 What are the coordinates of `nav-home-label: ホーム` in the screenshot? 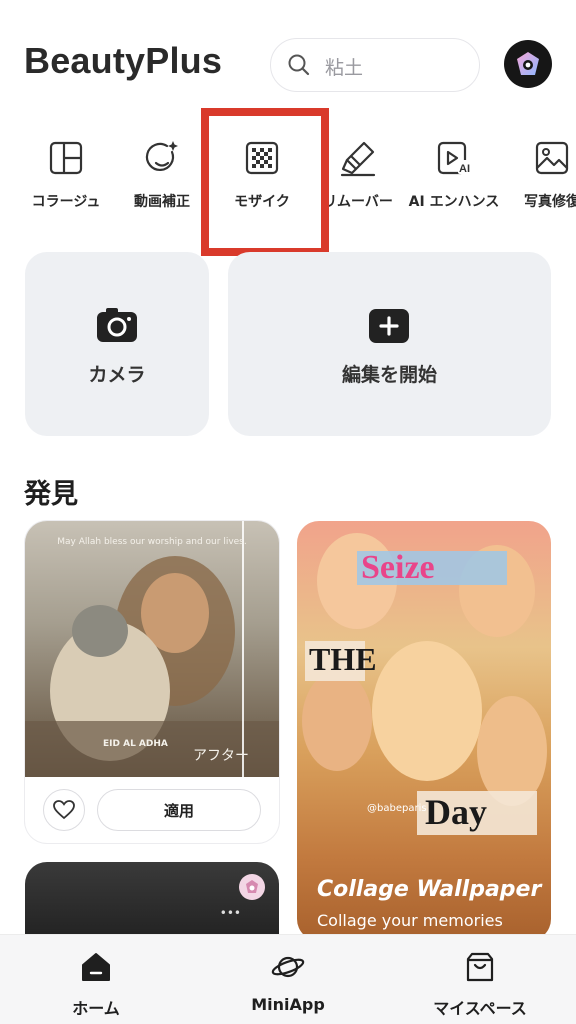 It's located at (96, 1008).